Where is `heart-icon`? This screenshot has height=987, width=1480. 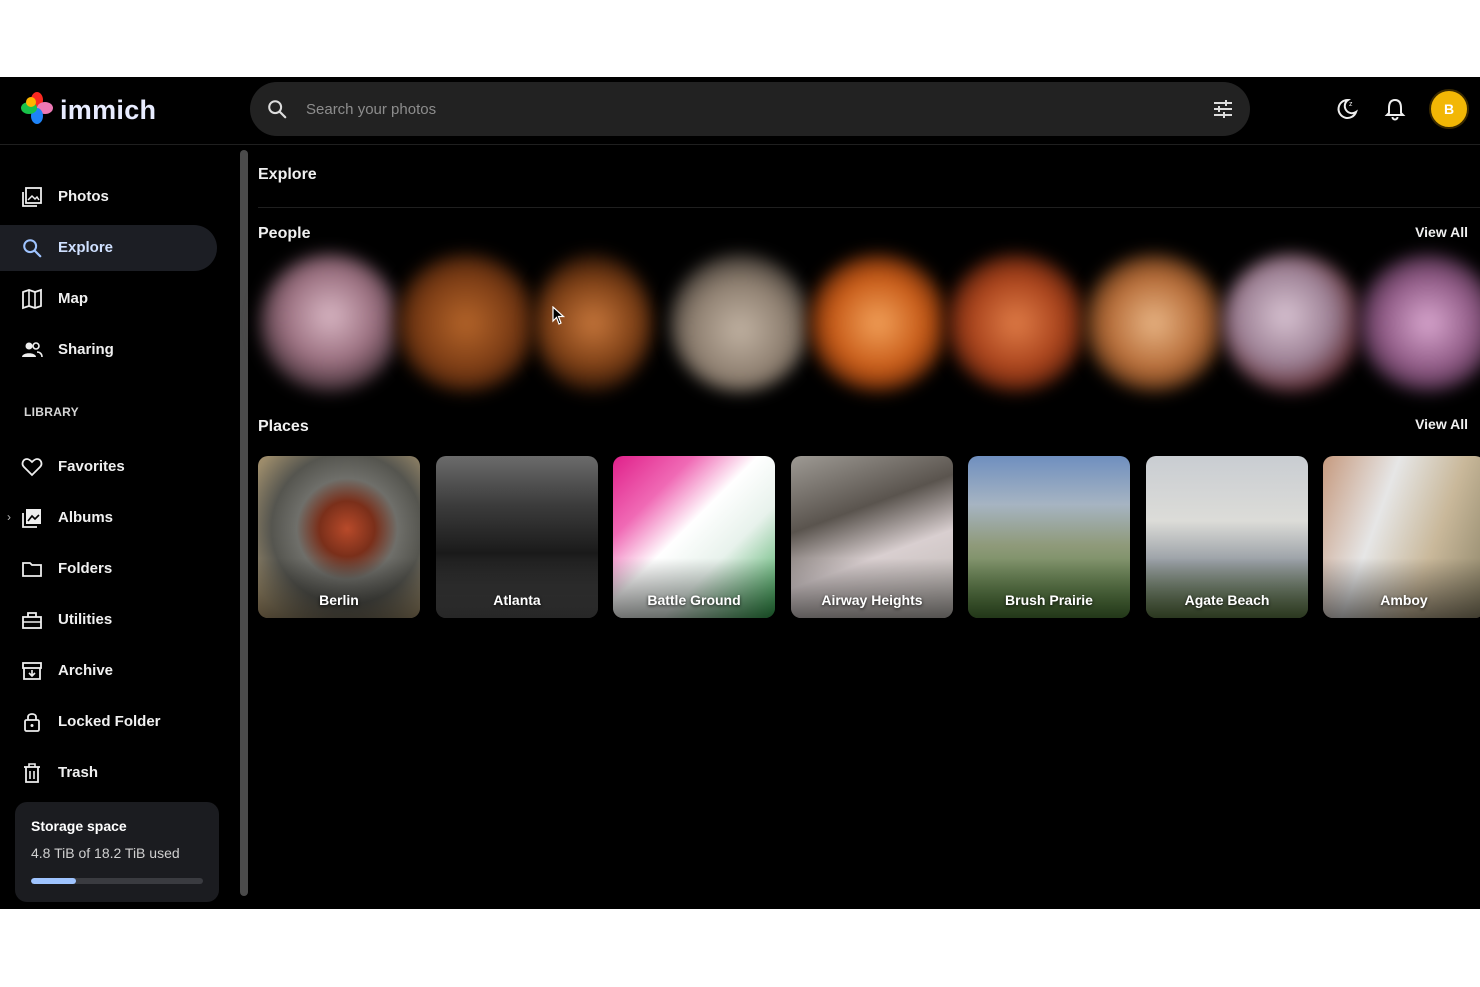
heart-icon is located at coordinates (32, 467).